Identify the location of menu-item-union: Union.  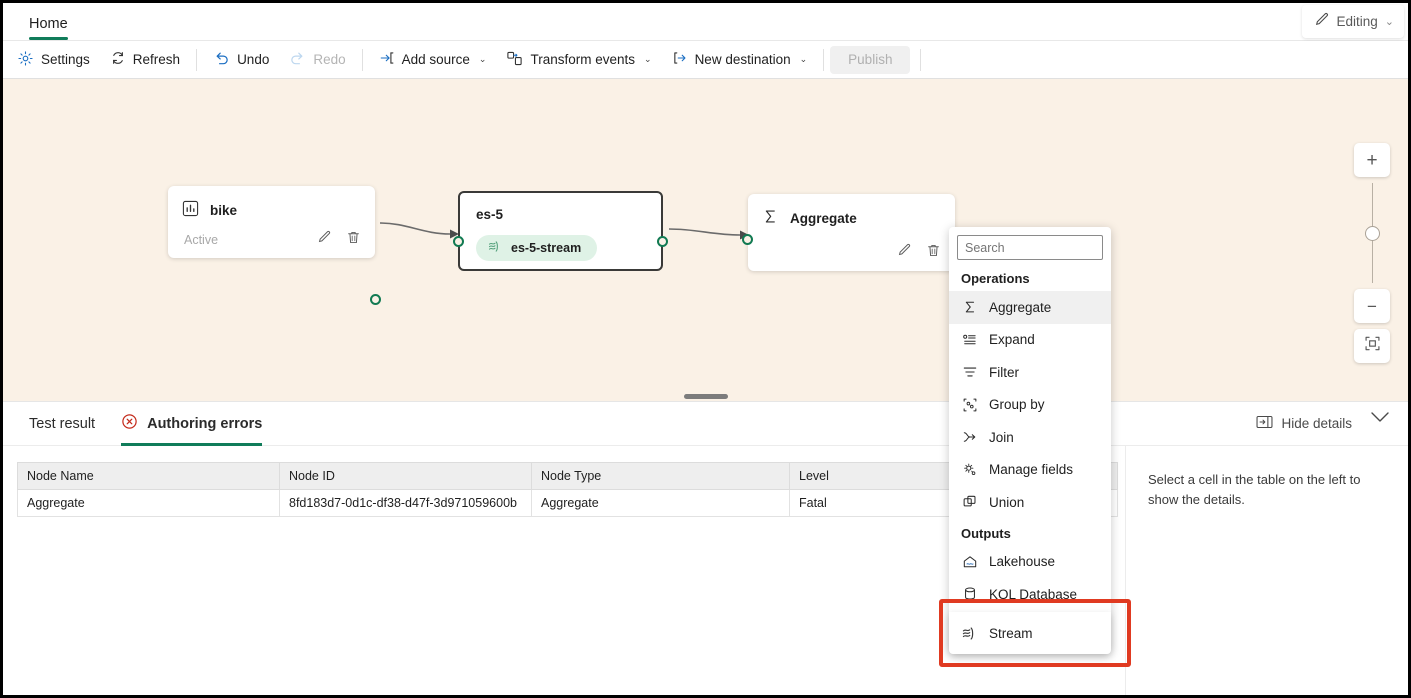
(1030, 502).